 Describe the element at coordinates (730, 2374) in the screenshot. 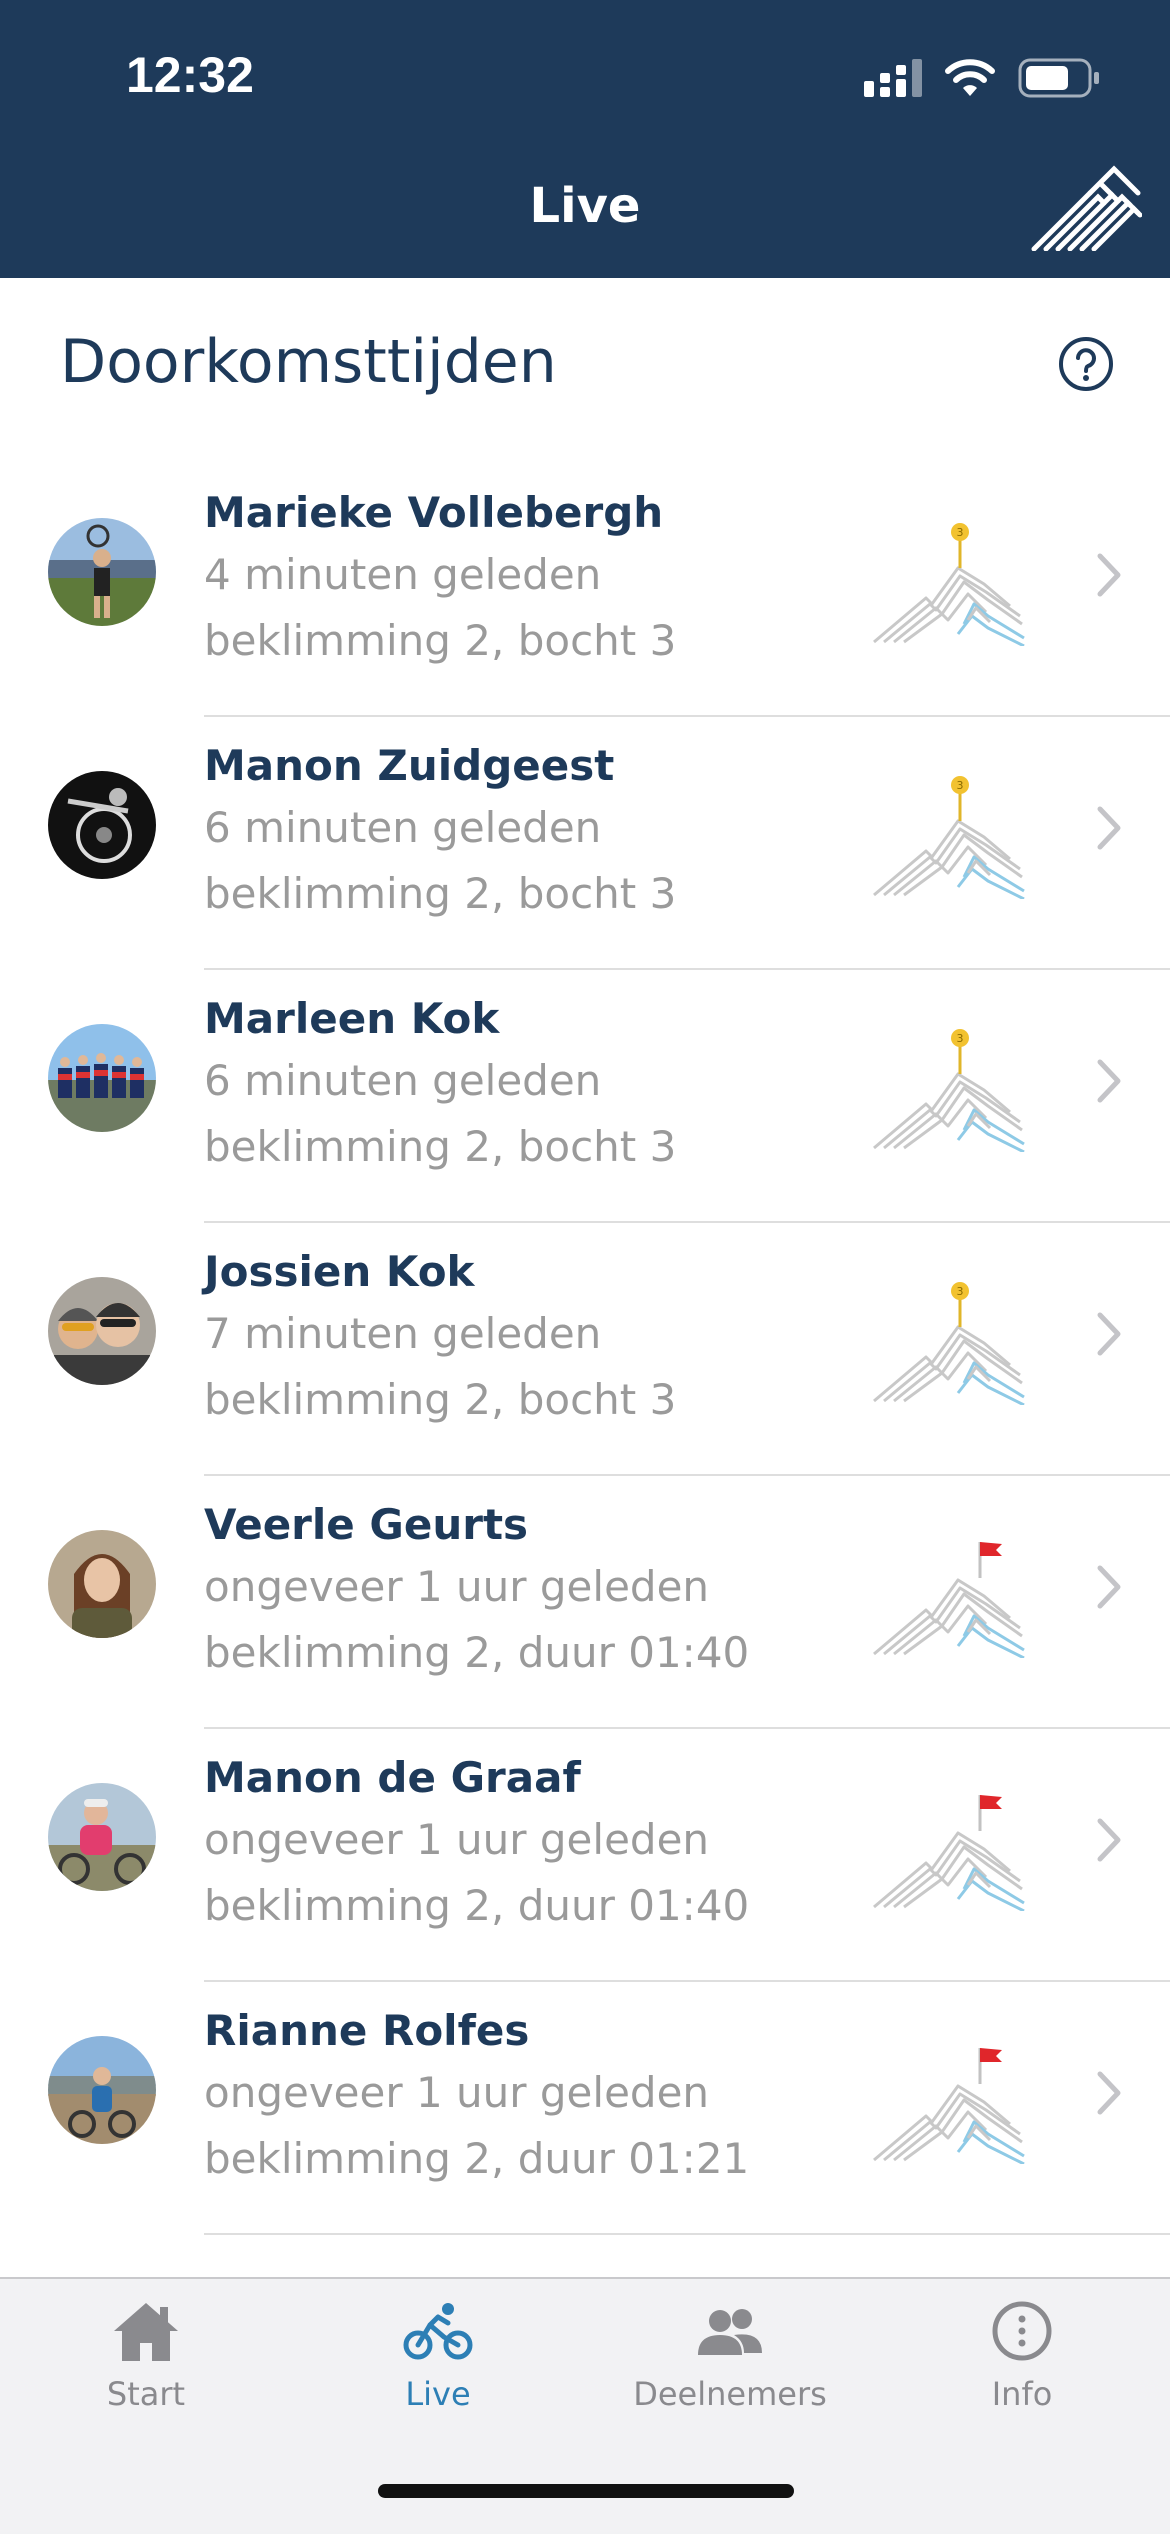

I see `tab-deelnemers: Deelnemers` at that location.